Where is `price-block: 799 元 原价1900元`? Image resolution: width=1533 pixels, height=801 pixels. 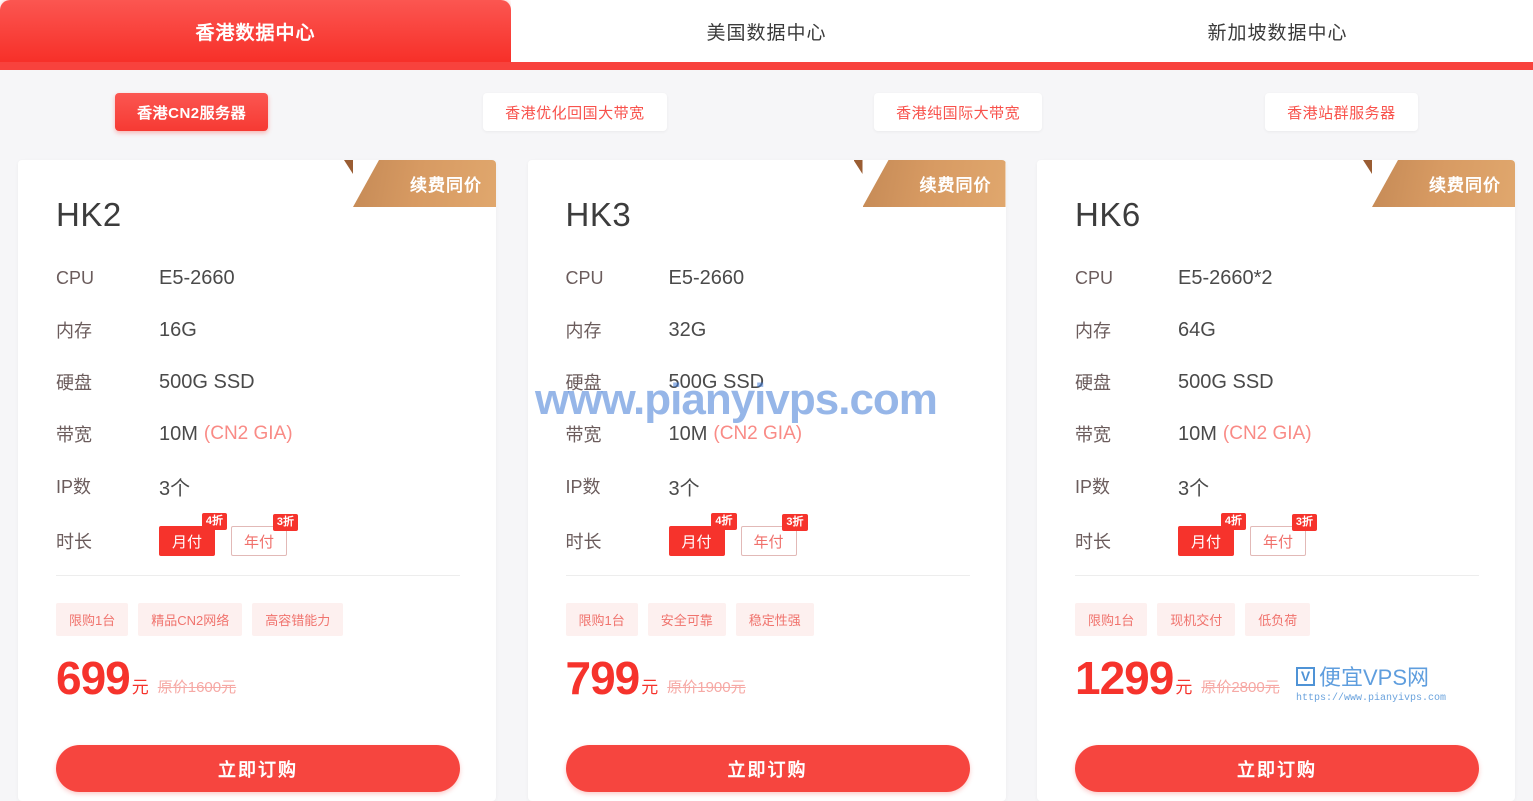
price-block: 799 元 原价1900元 is located at coordinates (656, 678).